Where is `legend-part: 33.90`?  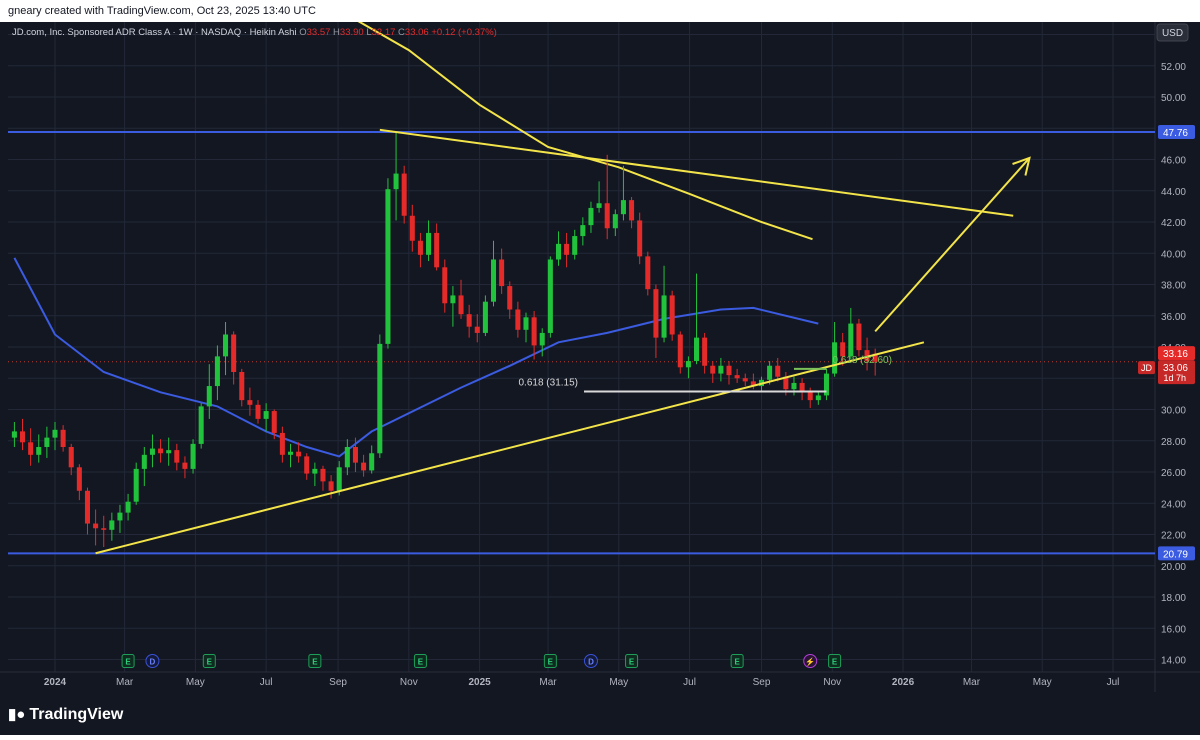 legend-part: 33.90 is located at coordinates (353, 32).